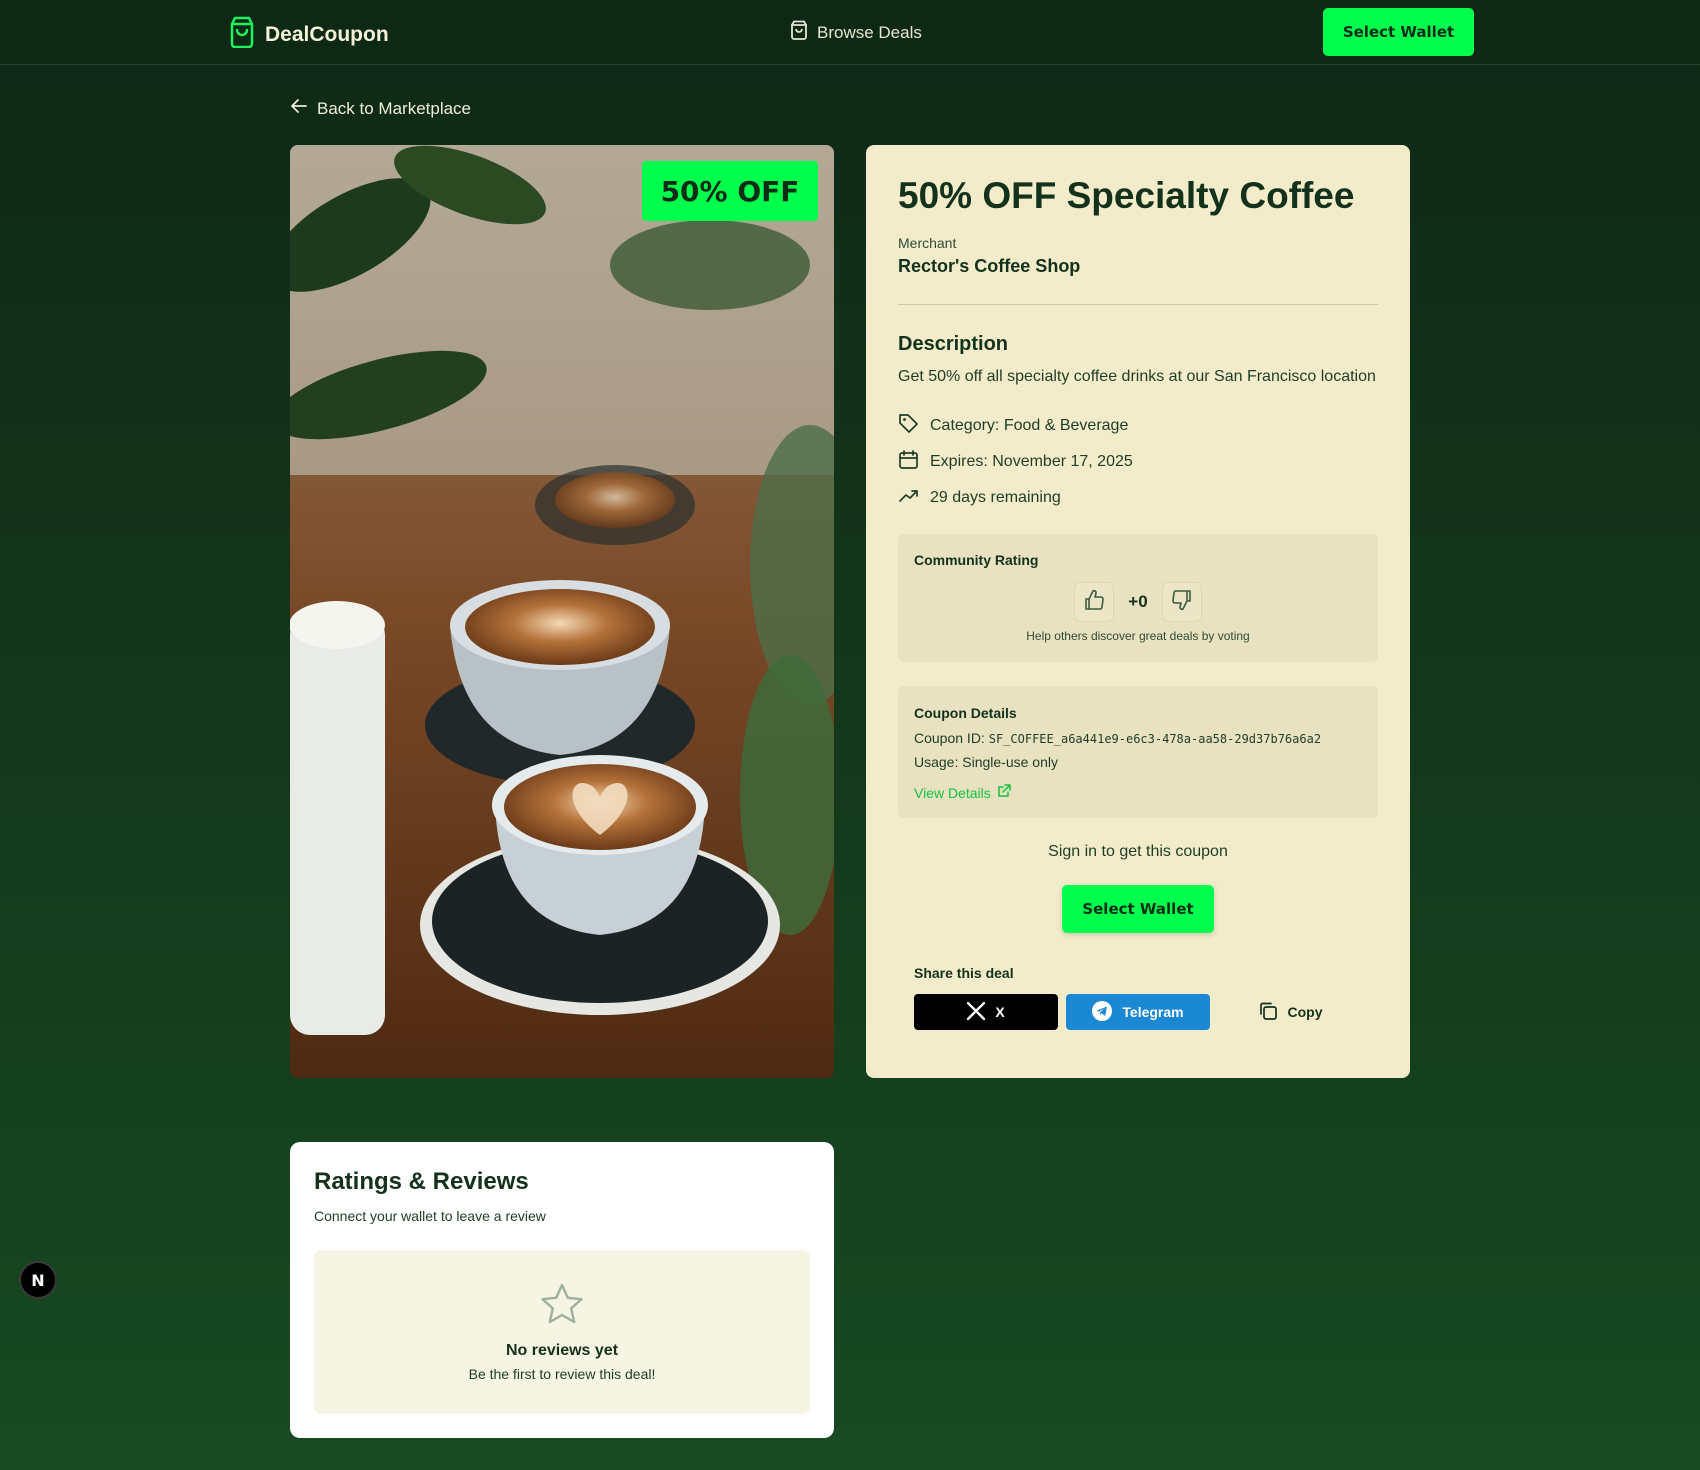  I want to click on star-icon, so click(562, 1306).